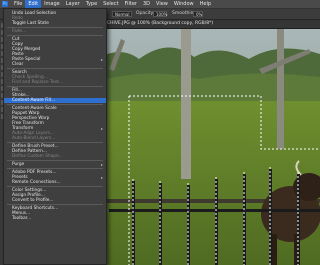 This screenshot has height=265, width=320. Describe the element at coordinates (5, 4) in the screenshot. I see `photoshop-app-icon: Ps` at that location.